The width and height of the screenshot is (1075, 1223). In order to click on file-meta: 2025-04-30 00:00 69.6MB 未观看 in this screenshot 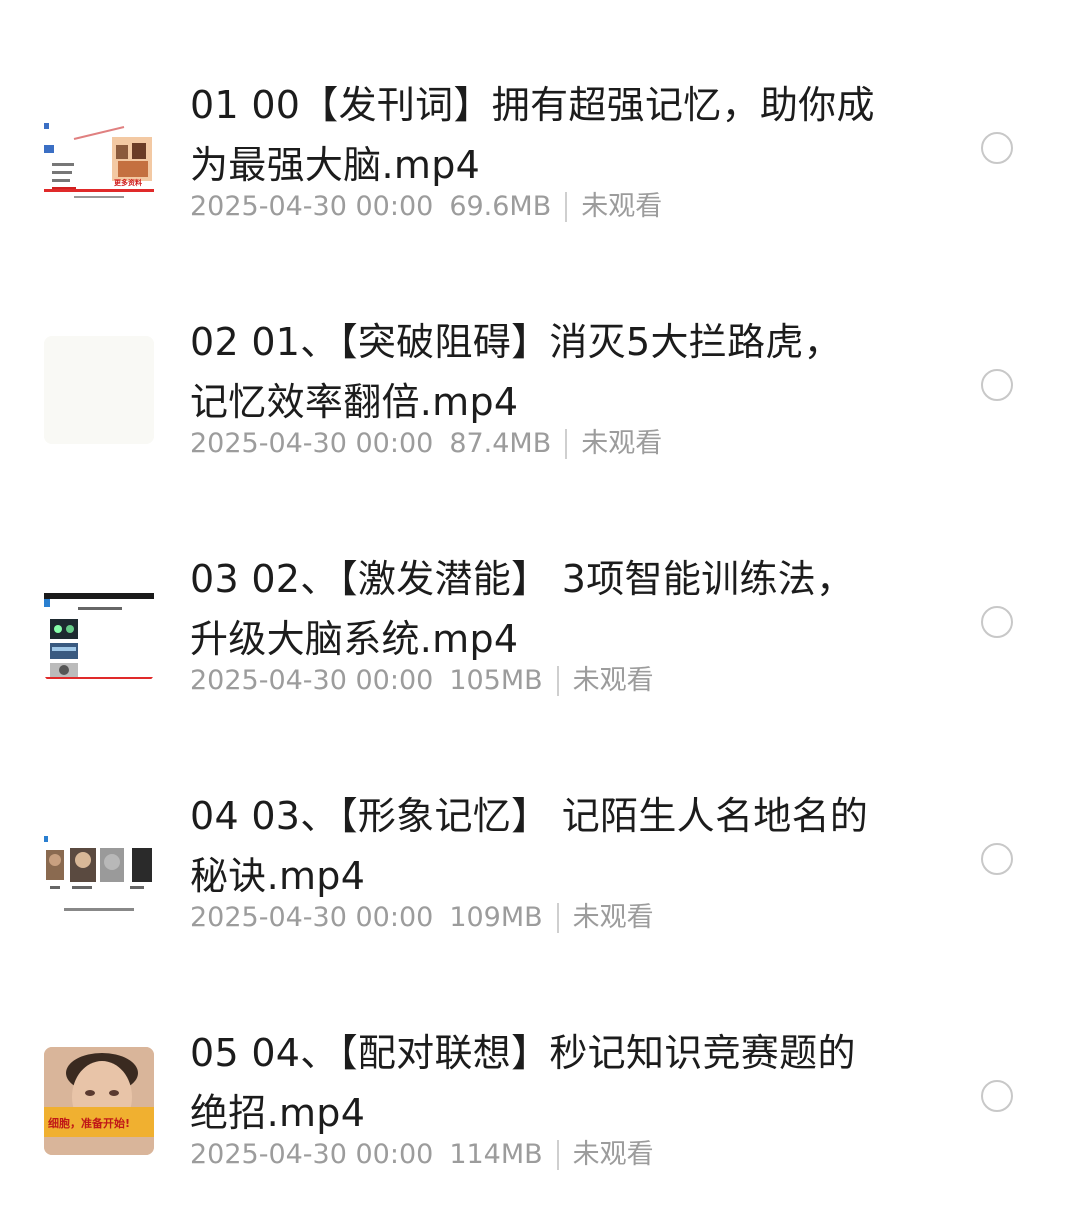, I will do `click(426, 207)`.